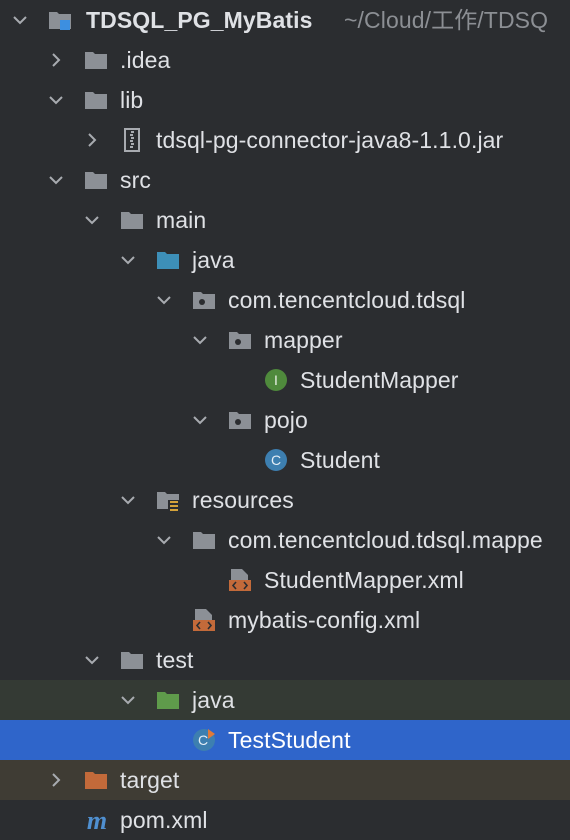 The image size is (570, 840). I want to click on maven-icon: m, so click(97, 820).